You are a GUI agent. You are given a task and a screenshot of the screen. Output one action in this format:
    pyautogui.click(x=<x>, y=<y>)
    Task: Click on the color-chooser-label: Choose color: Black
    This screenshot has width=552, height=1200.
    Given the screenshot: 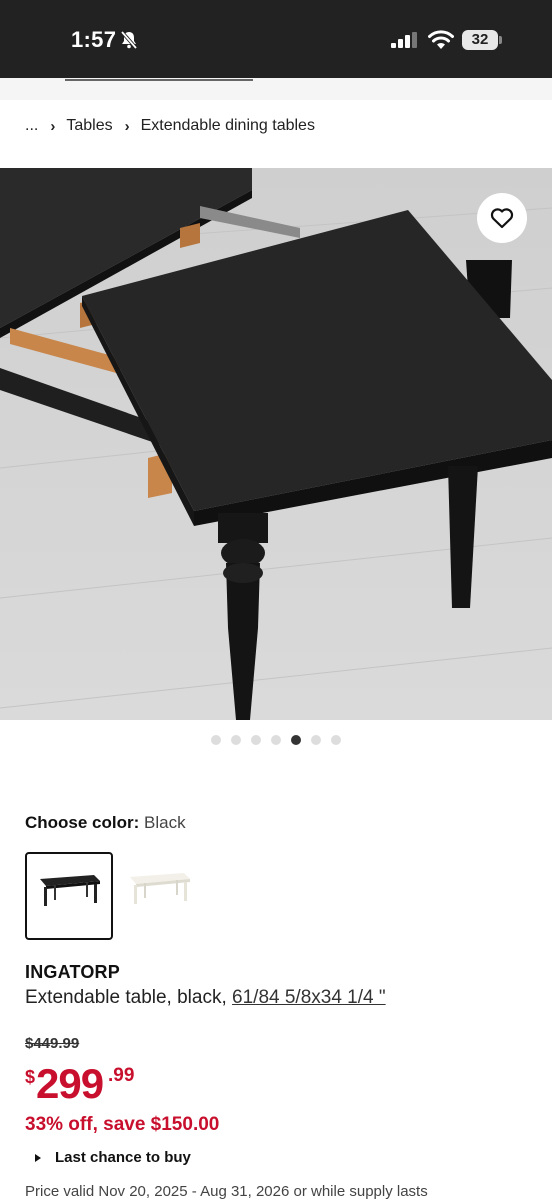 What is the action you would take?
    pyautogui.click(x=105, y=823)
    